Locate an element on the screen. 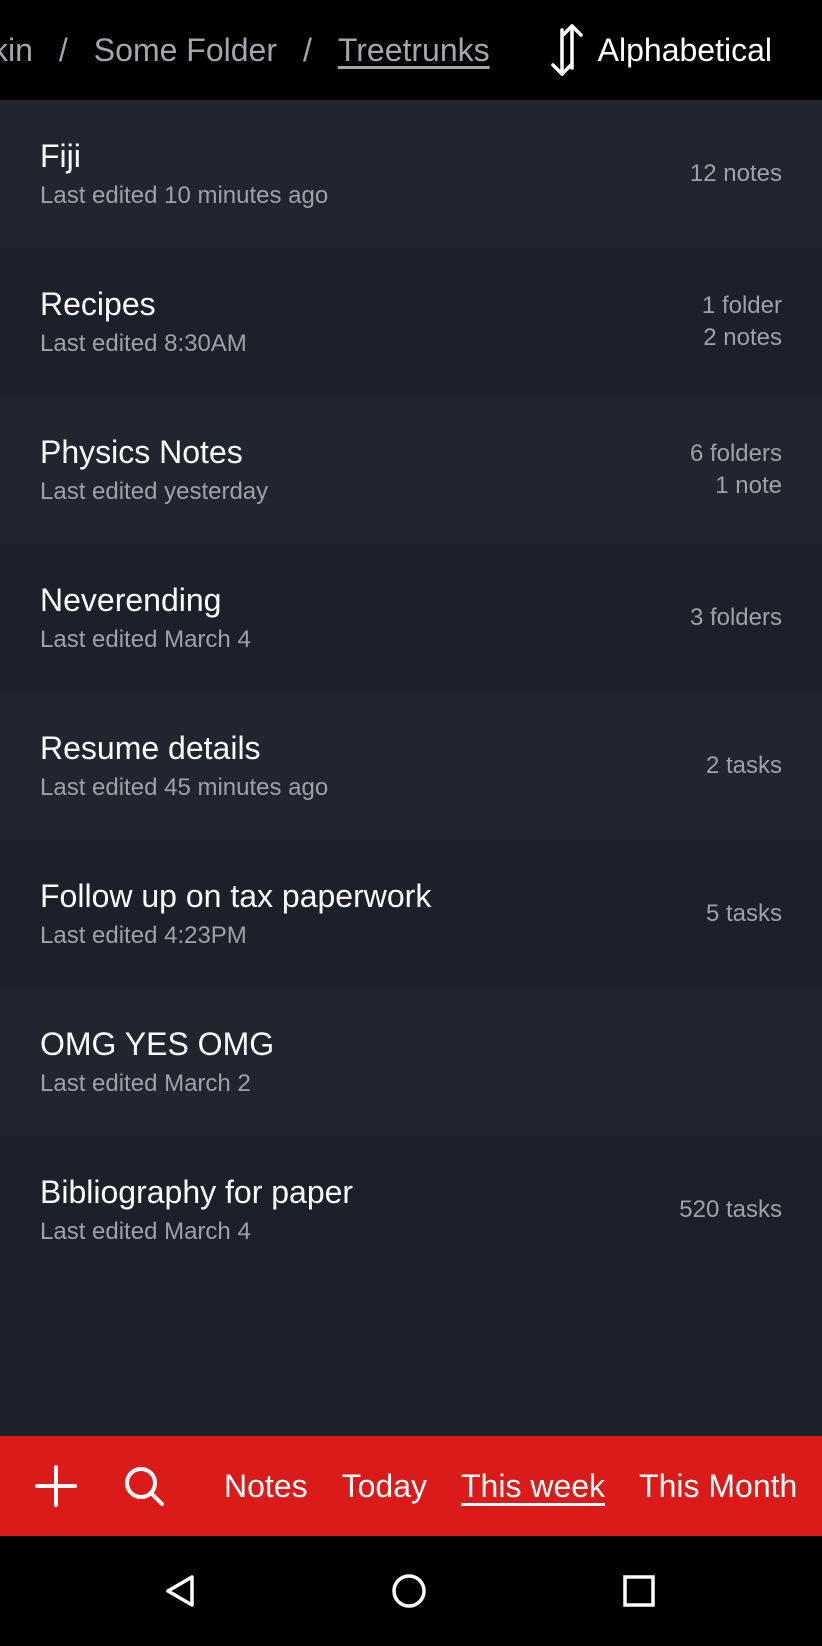 The width and height of the screenshot is (822, 1646). home-circle-icon is located at coordinates (409, 1591).